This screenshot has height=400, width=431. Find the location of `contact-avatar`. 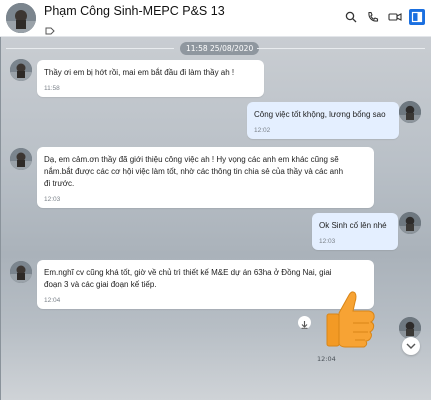

contact-avatar is located at coordinates (21, 18).